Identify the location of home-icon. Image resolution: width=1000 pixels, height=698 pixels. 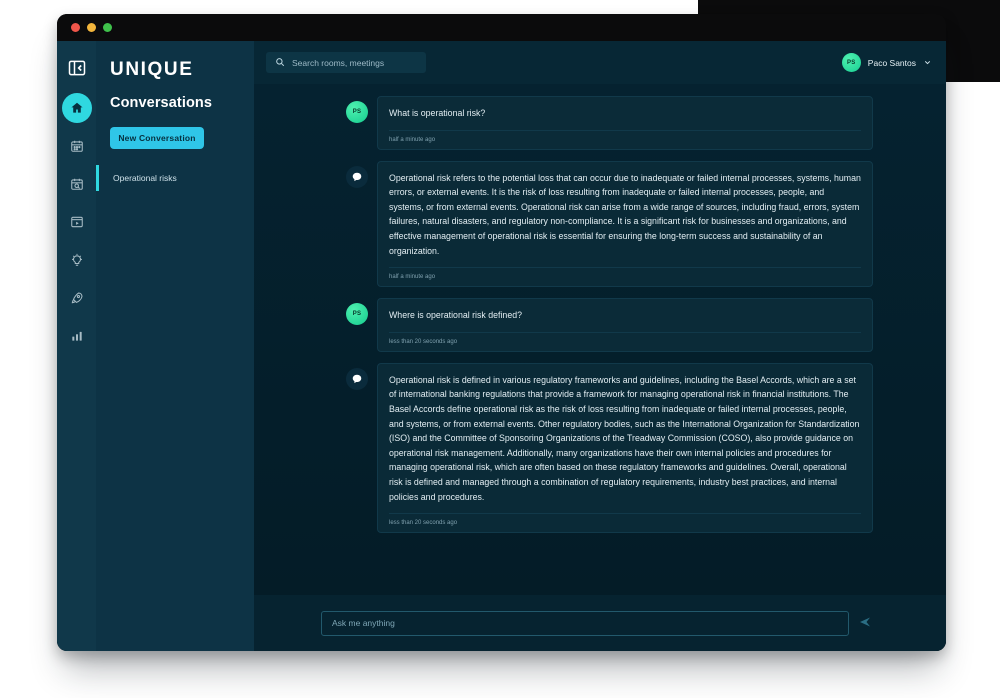
(77, 108).